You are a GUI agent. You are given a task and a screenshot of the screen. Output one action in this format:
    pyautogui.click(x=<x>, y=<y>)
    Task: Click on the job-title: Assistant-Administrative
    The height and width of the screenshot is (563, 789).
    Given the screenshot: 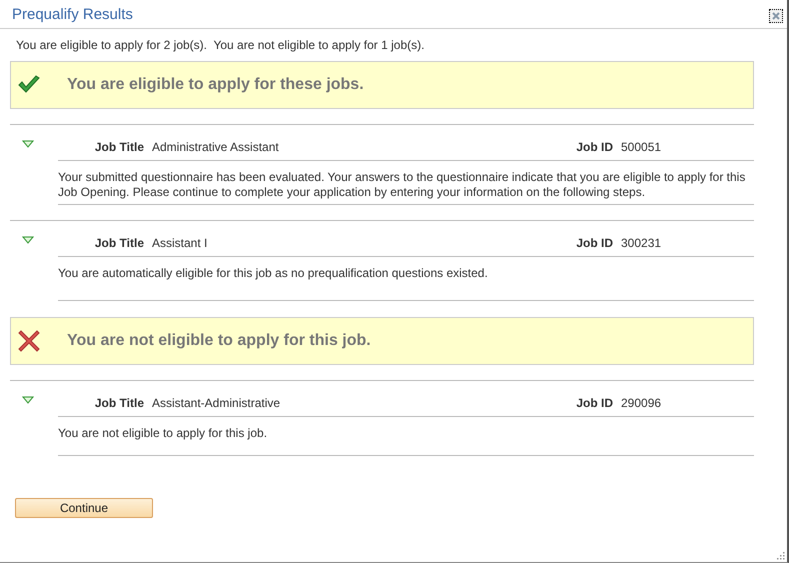 What is the action you would take?
    pyautogui.click(x=216, y=403)
    